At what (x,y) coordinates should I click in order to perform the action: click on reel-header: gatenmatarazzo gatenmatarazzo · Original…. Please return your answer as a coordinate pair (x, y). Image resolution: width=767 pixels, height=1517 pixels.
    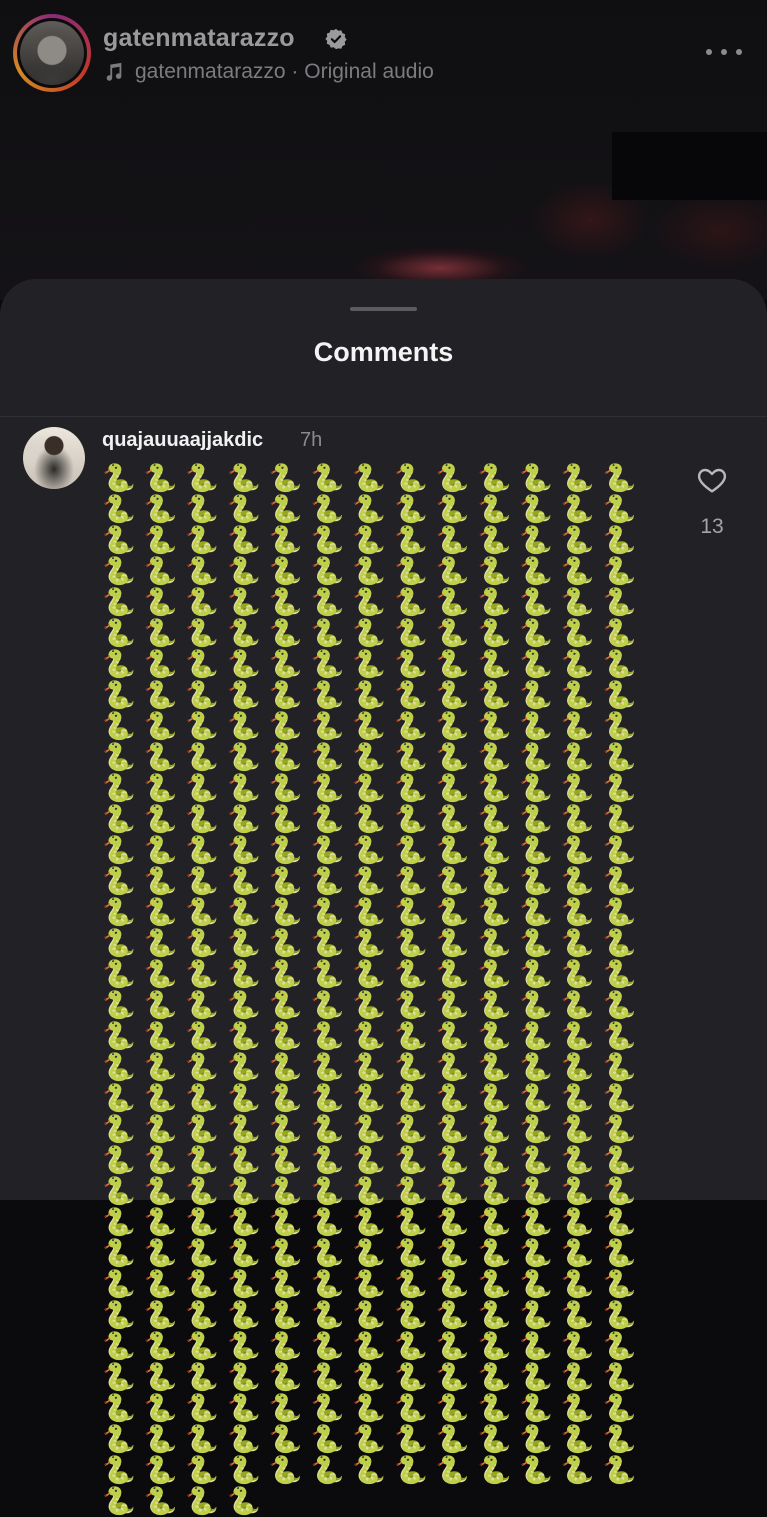
    Looking at the image, I should click on (383, 55).